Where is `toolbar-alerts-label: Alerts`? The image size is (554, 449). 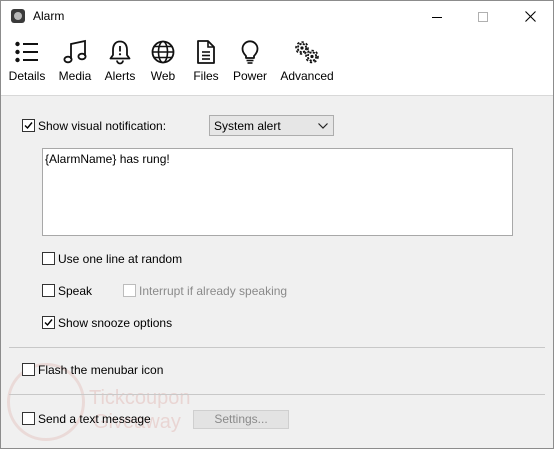
toolbar-alerts-label: Alerts is located at coordinates (120, 76).